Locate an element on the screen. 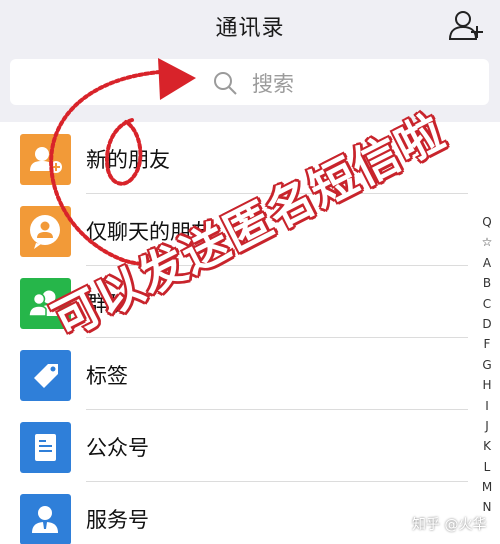 This screenshot has width=500, height=544. page-title: 通讯录 is located at coordinates (250, 28).